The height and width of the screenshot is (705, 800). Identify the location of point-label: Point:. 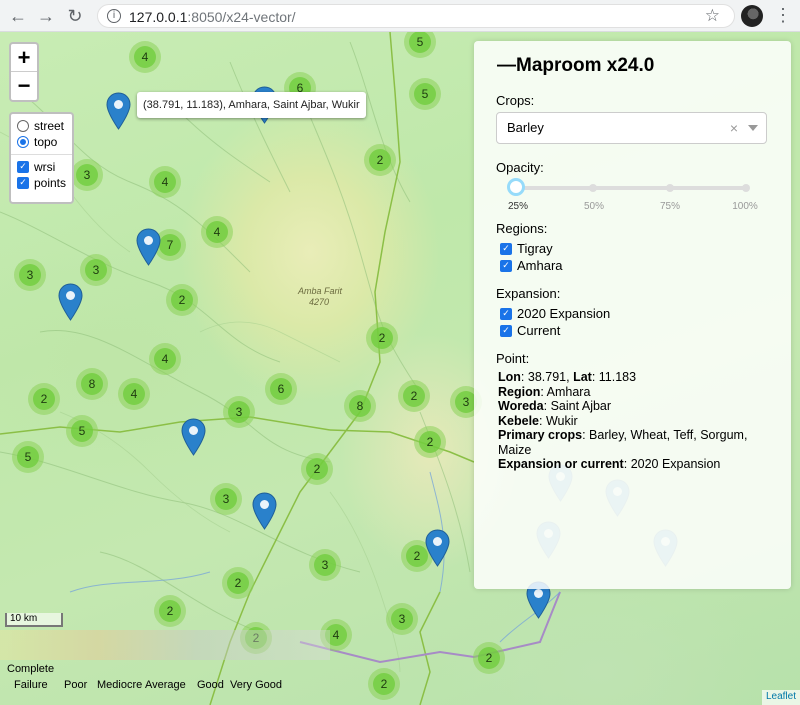
(513, 358).